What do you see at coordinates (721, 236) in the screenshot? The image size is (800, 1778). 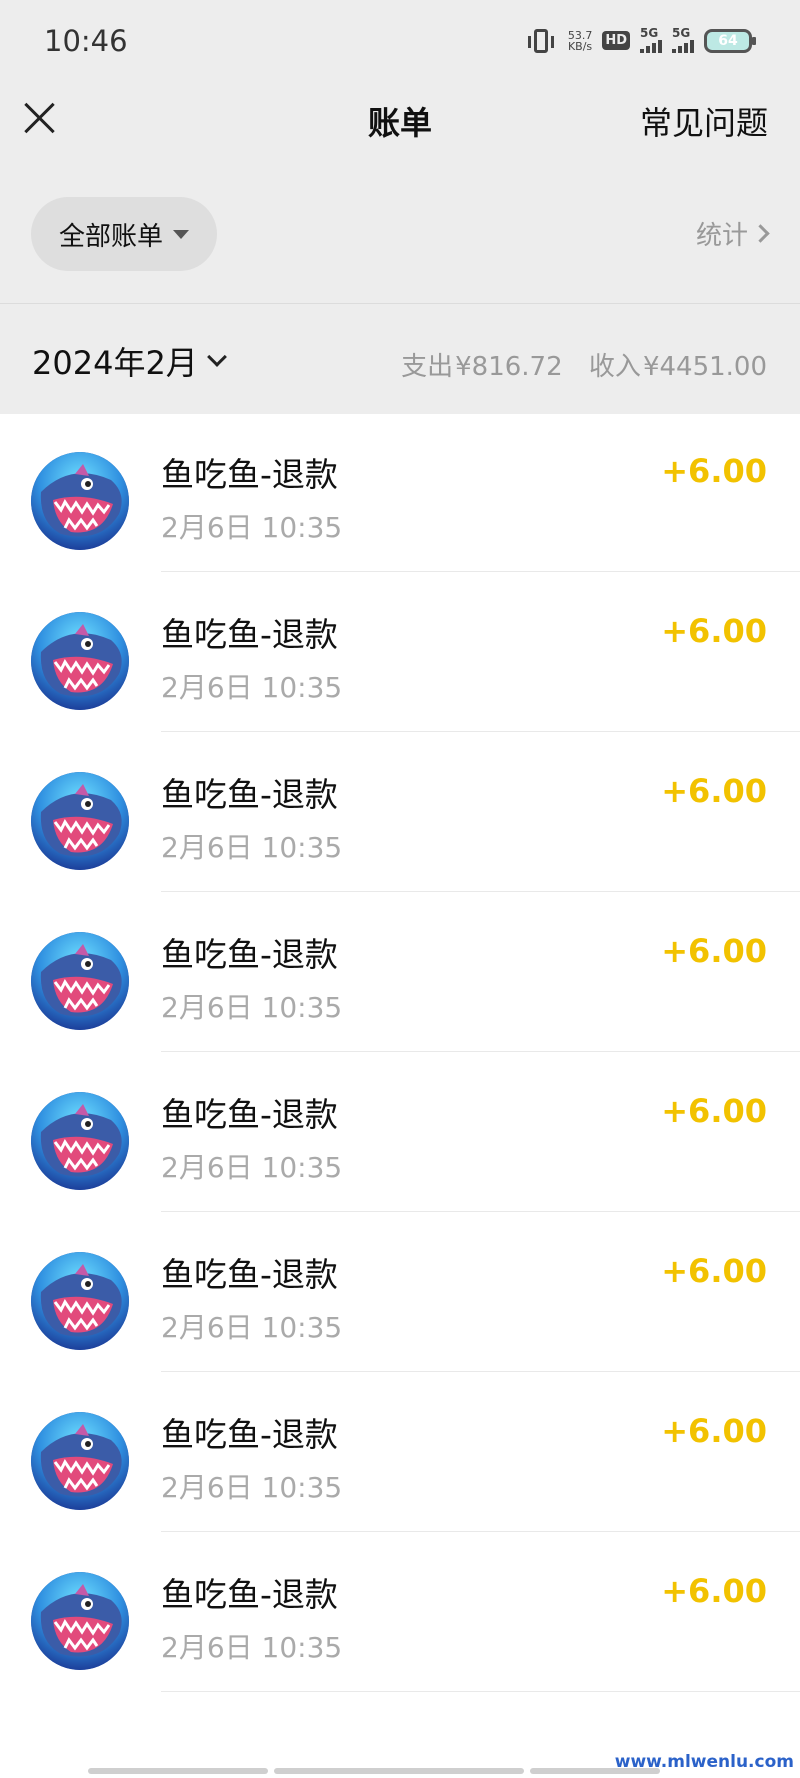 I see `stats-label: 统计` at bounding box center [721, 236].